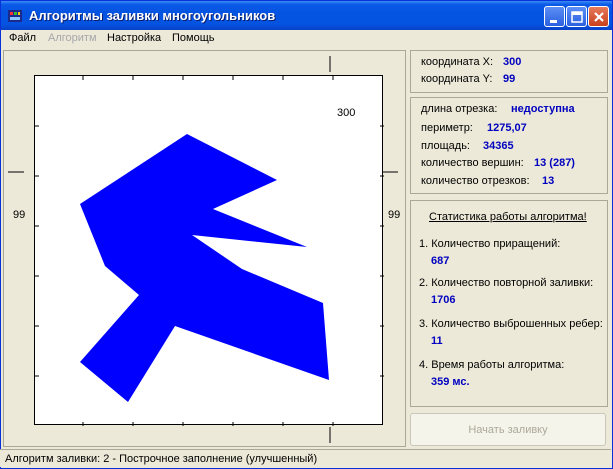 The image size is (613, 469). I want to click on stat-dropped-edges-value: 11, so click(437, 341).